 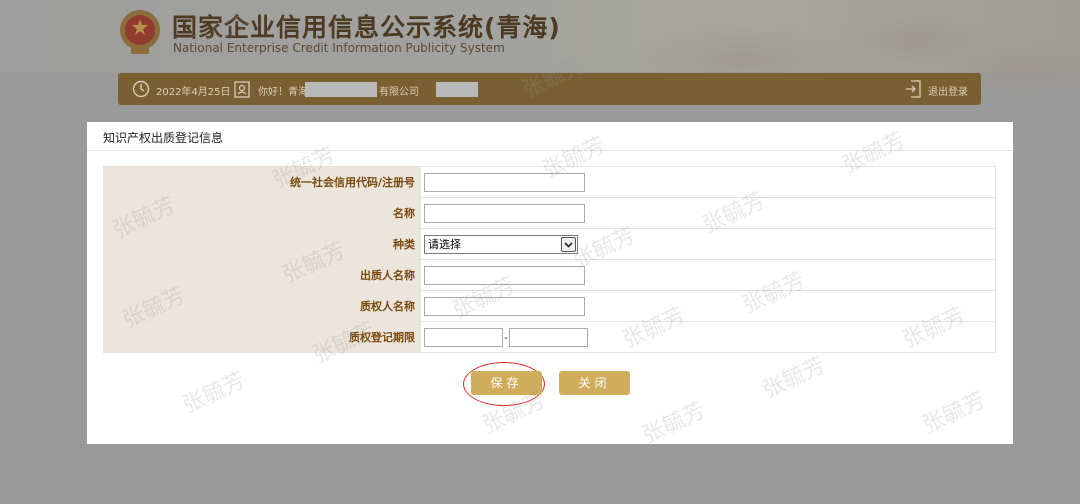 I want to click on credit-code-input, so click(x=504, y=182).